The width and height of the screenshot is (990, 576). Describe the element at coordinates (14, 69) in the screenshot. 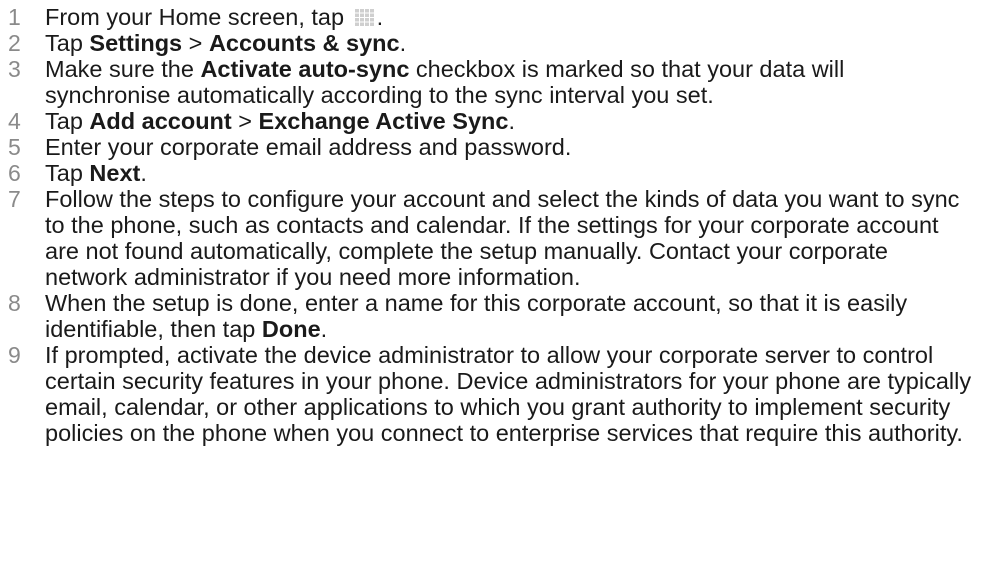

I see `step-number: 3` at that location.